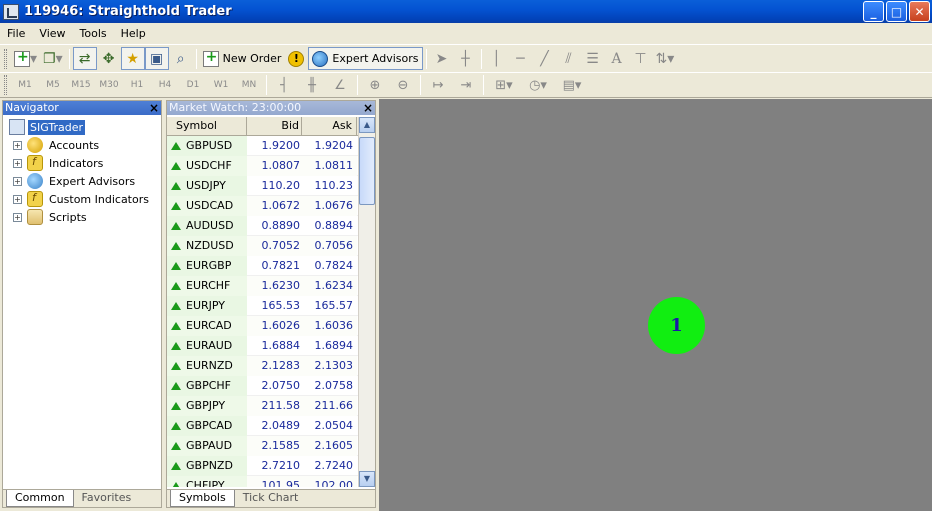  Describe the element at coordinates (82, 181) in the screenshot. I see `tree-item-expert-advisors: + Expert Advisors` at that location.